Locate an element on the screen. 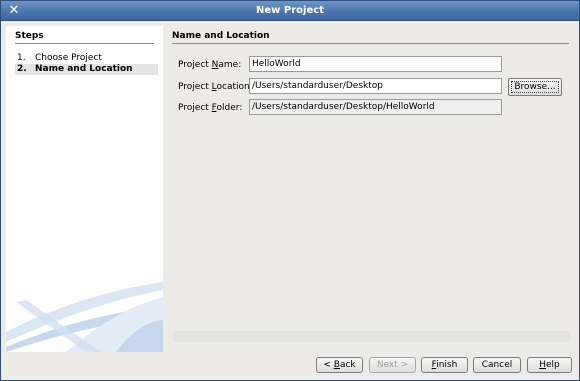 The height and width of the screenshot is (381, 580). decorative-swoosh-art is located at coordinates (84, 317).